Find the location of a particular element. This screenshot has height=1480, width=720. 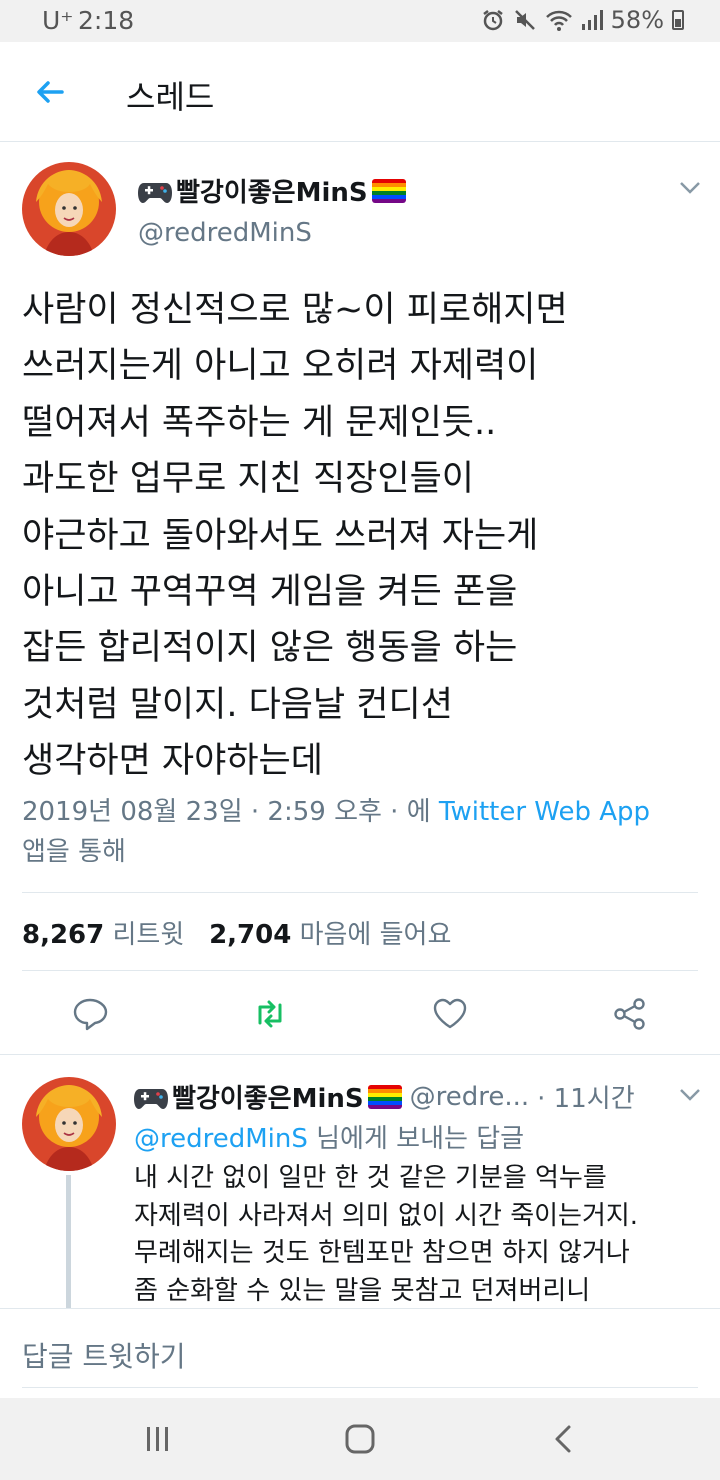

page-title: 스레드 is located at coordinates (170, 97).